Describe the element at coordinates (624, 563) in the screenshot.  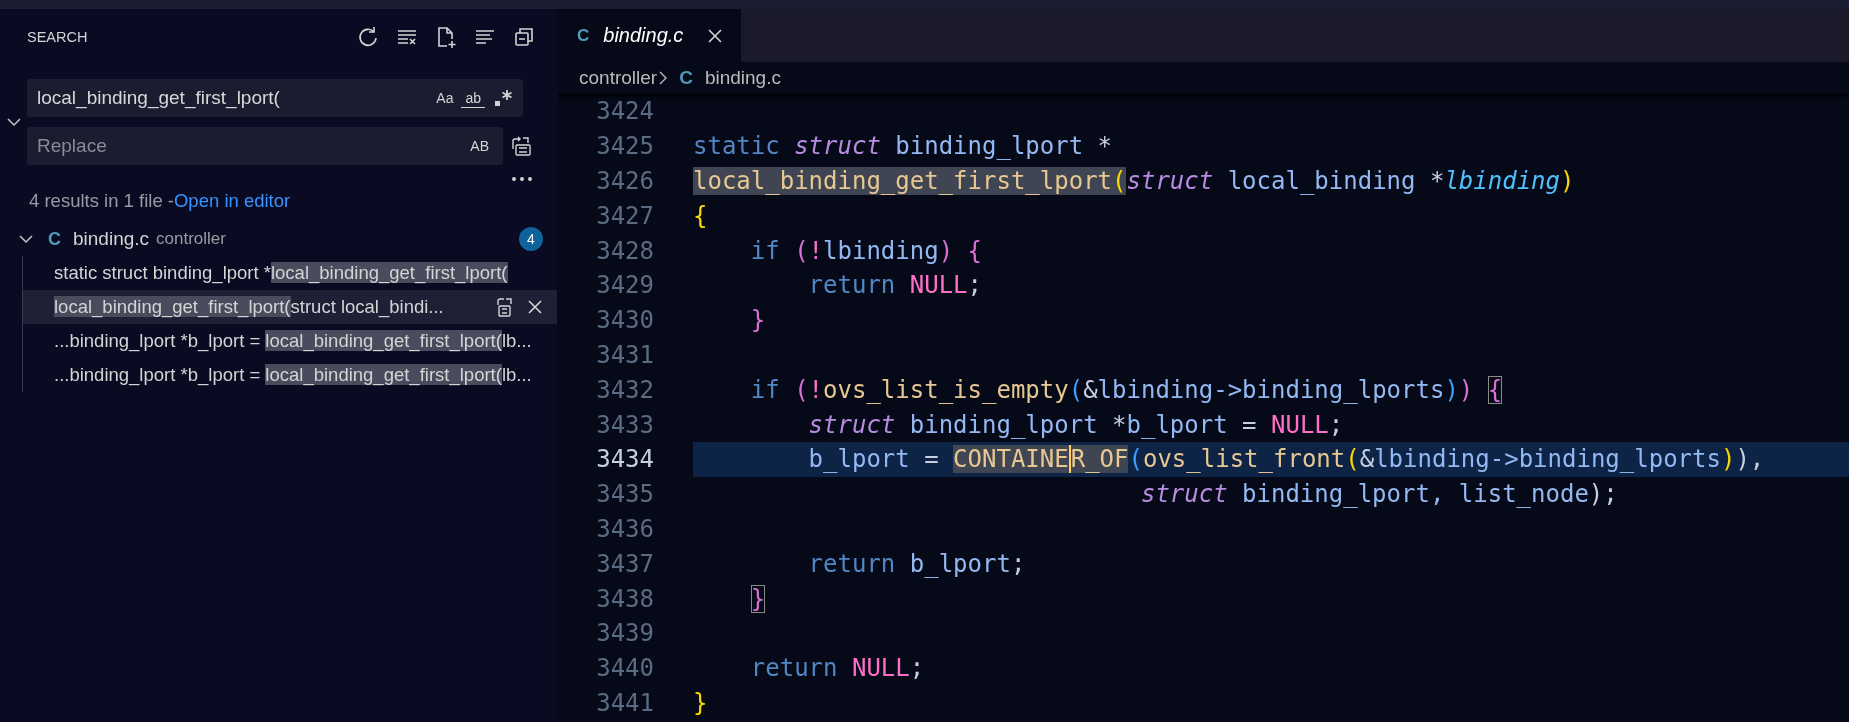
I see `line-number: 3437` at that location.